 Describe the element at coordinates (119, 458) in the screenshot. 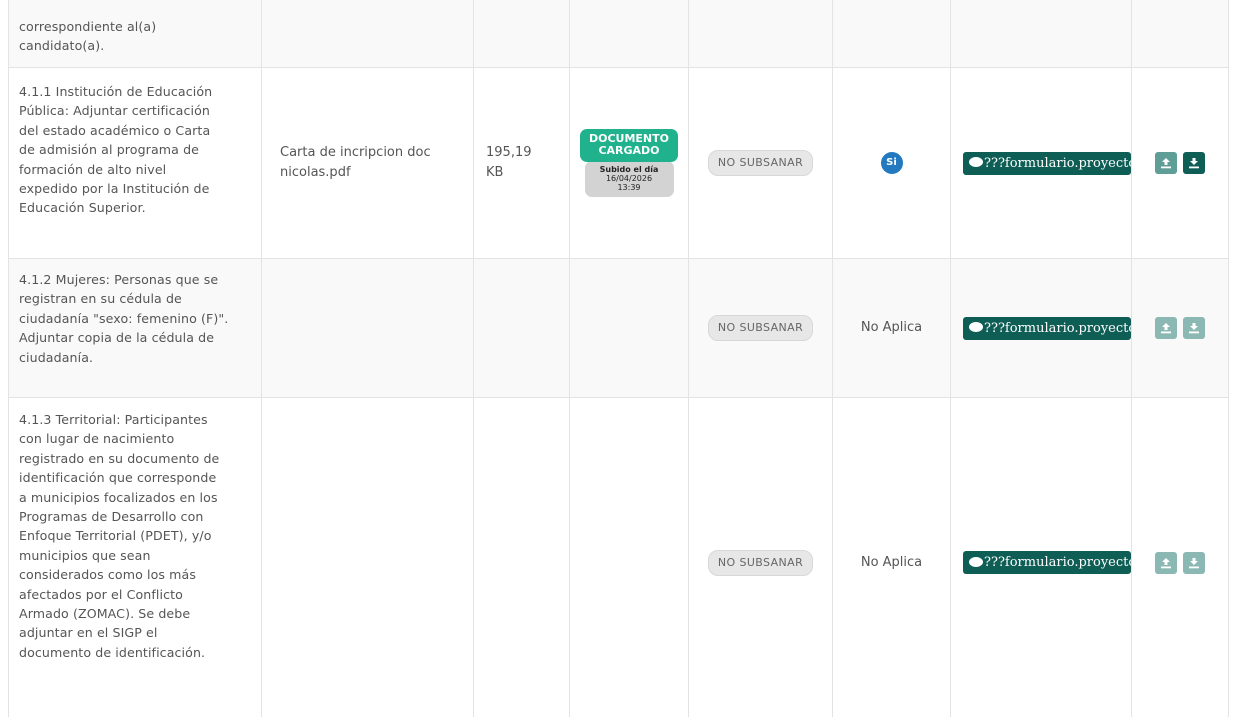

I see `desc-line: registrado en su documento de` at that location.